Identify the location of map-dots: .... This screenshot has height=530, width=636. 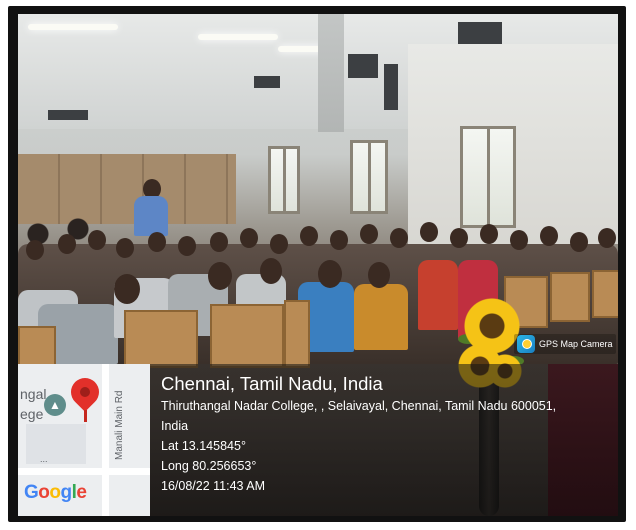
(44, 459).